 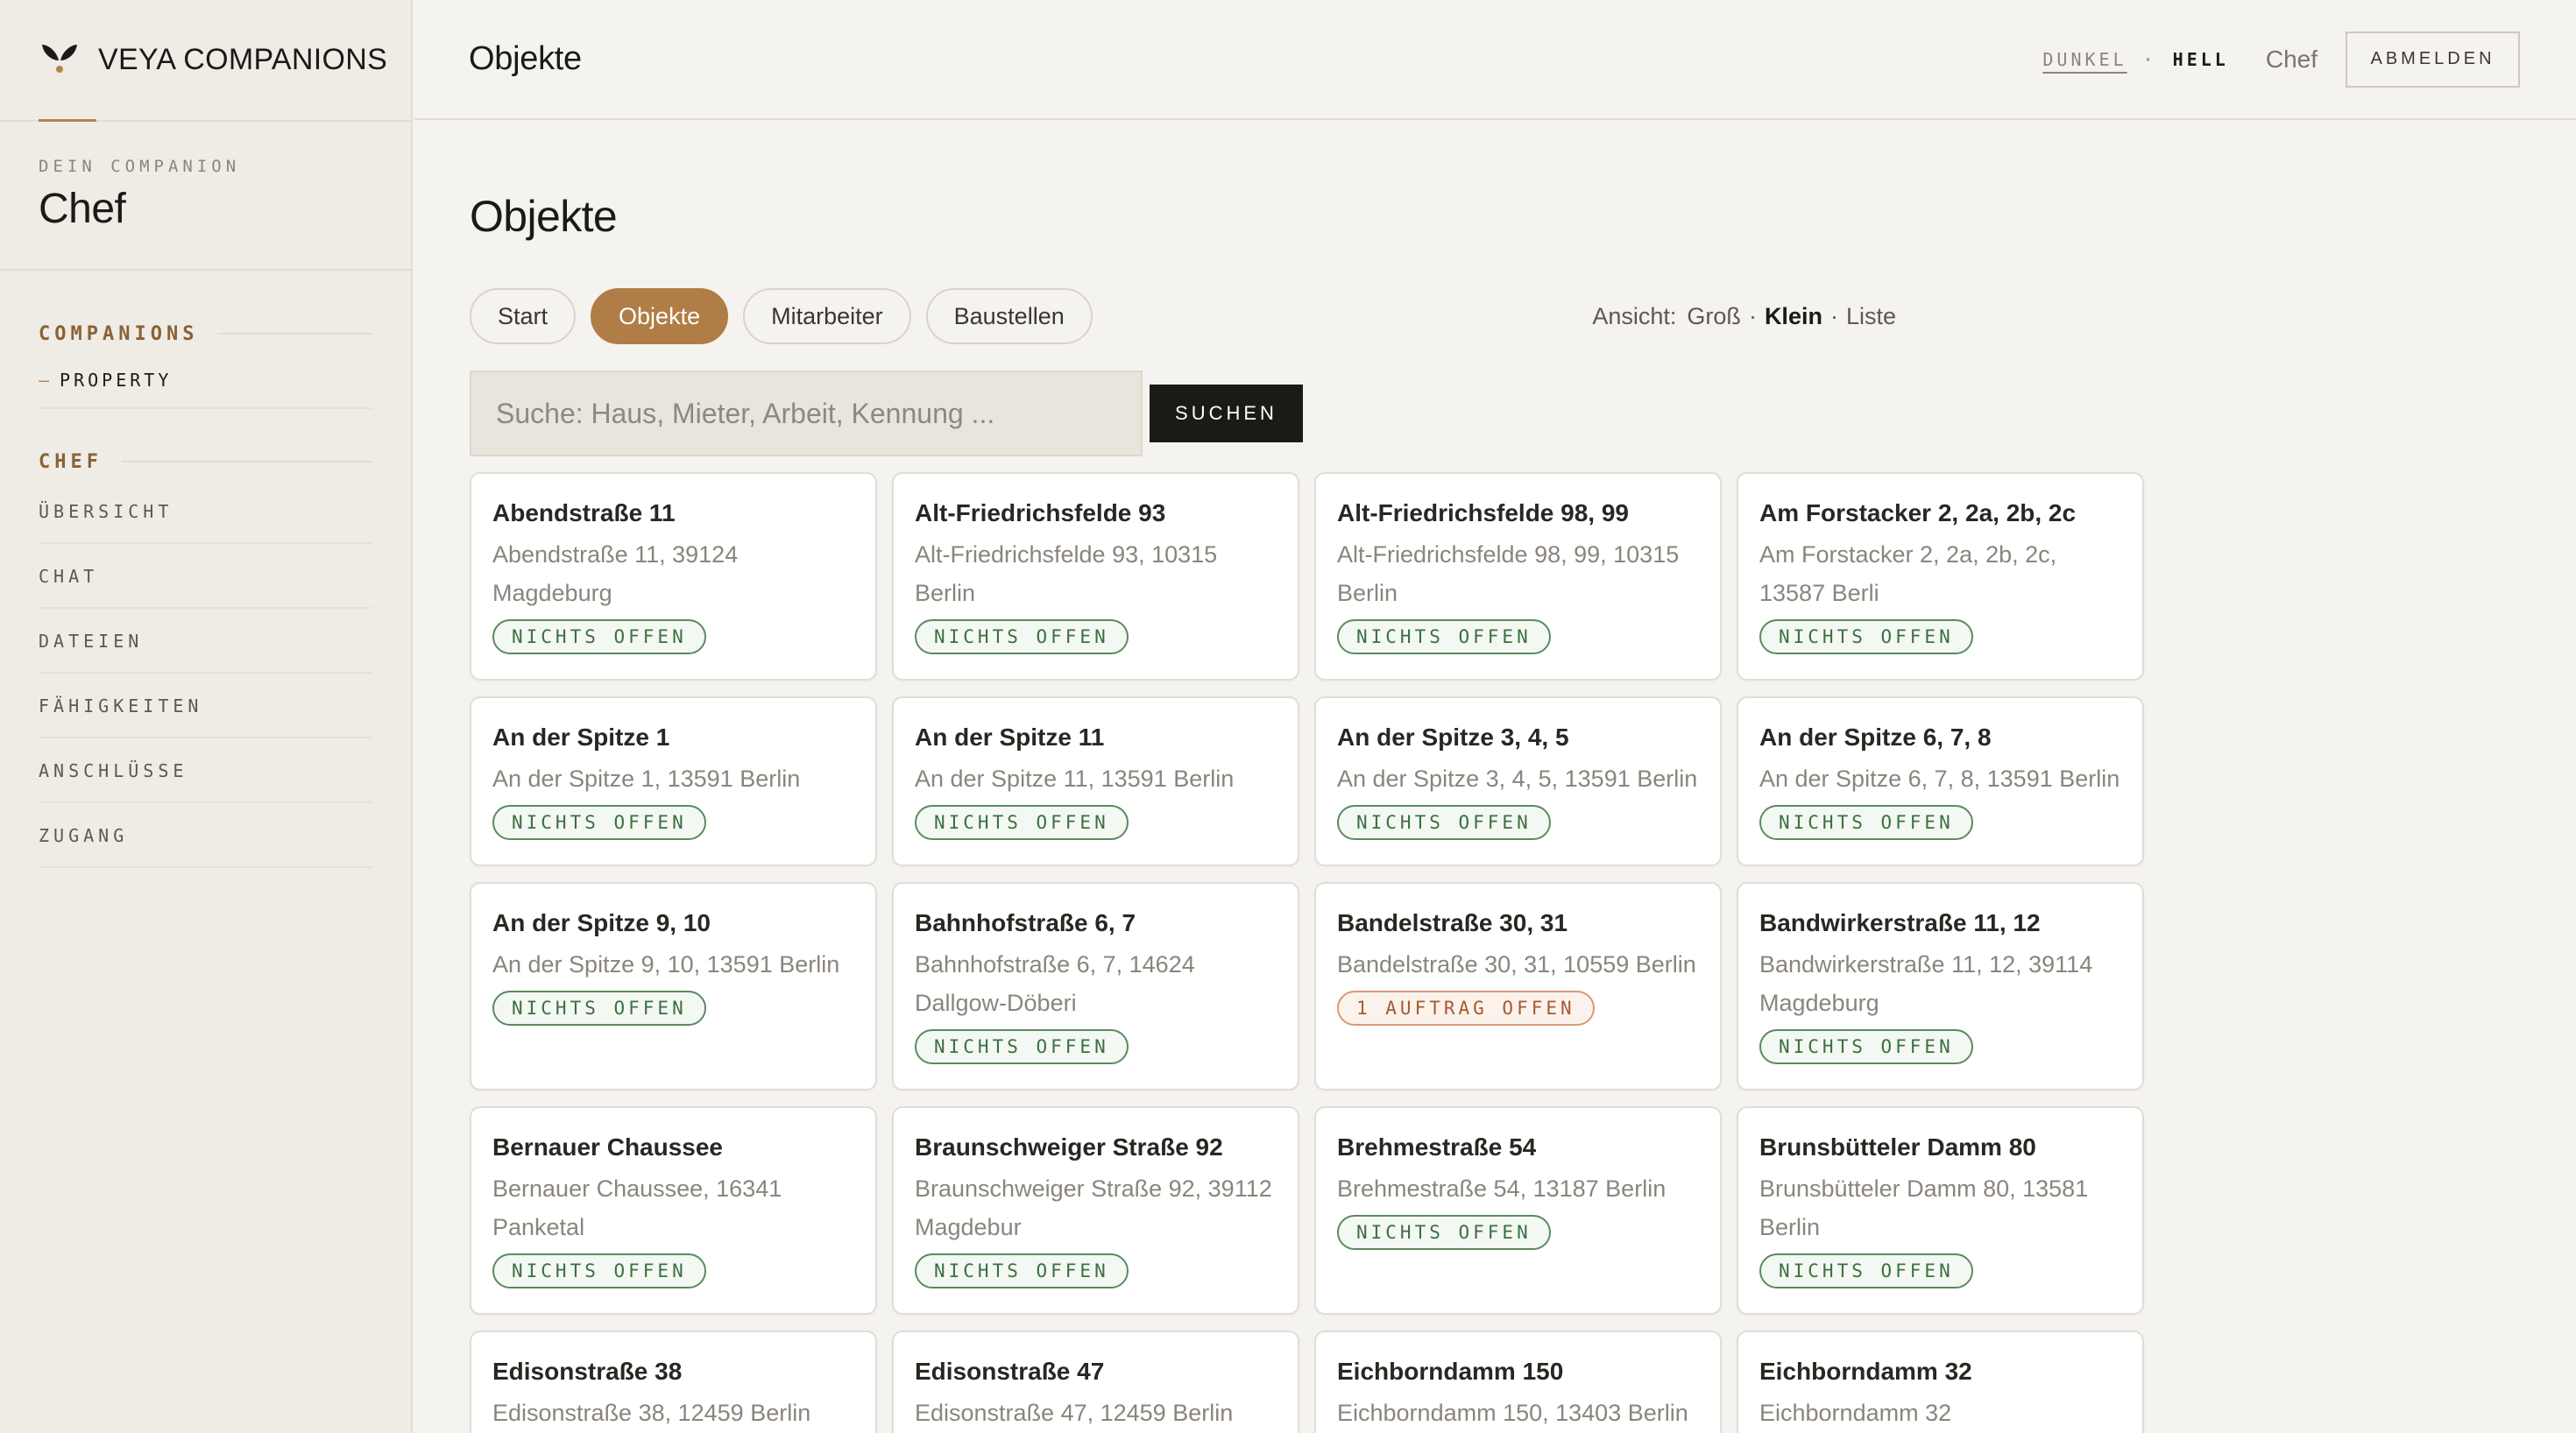 What do you see at coordinates (615, 573) in the screenshot?
I see `property-address: Abendstraße 11, 39124 Magdeburg` at bounding box center [615, 573].